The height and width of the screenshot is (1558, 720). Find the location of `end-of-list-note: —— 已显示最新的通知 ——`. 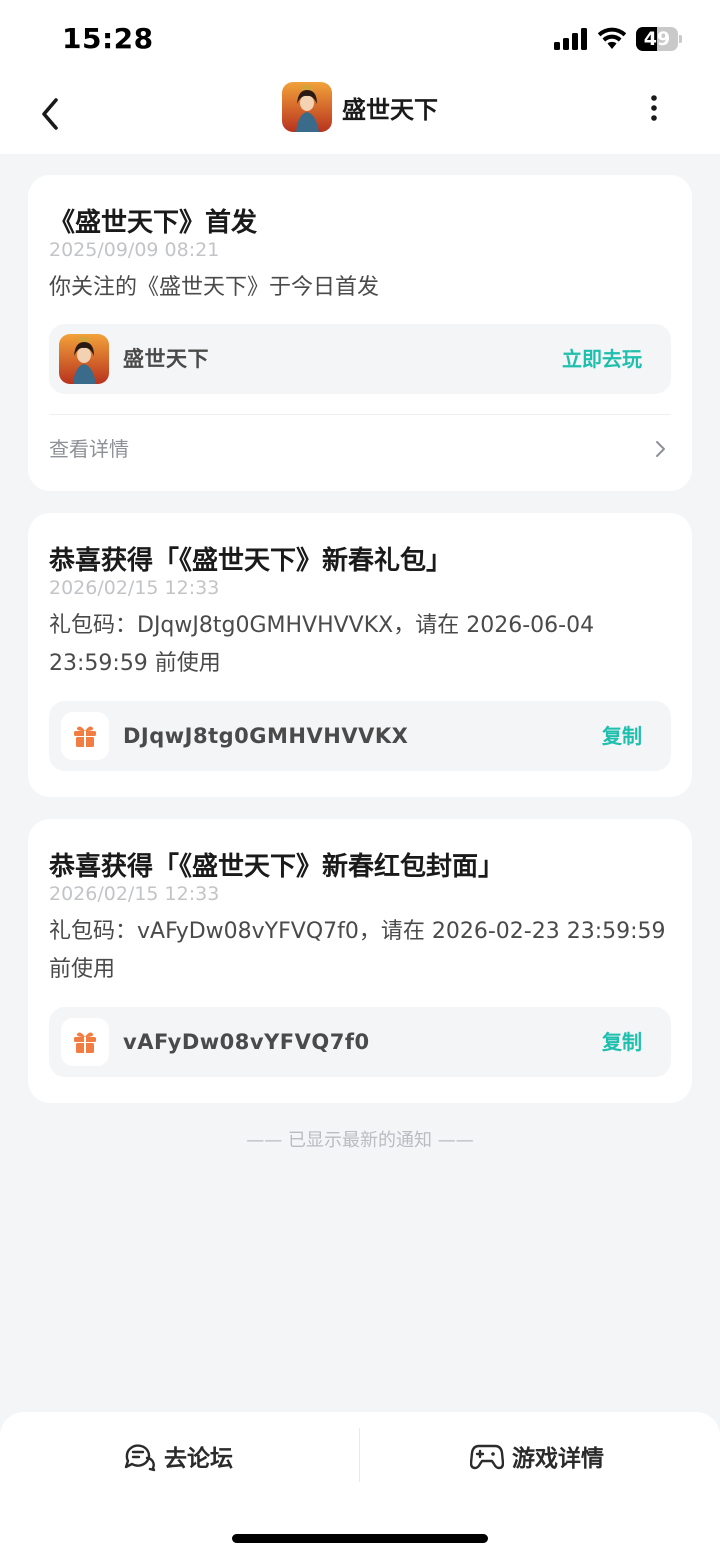

end-of-list-note: —— 已显示最新的通知 —— is located at coordinates (360, 1140).